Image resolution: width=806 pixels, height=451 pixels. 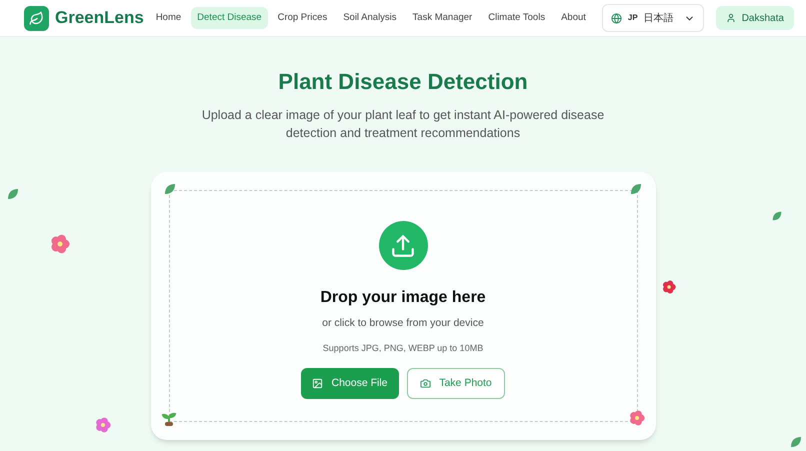 I want to click on page-subtitle: Upload a clear image of your plant leaf to get instant AI-powered disease detection and treatment recommendations, so click(x=403, y=124).